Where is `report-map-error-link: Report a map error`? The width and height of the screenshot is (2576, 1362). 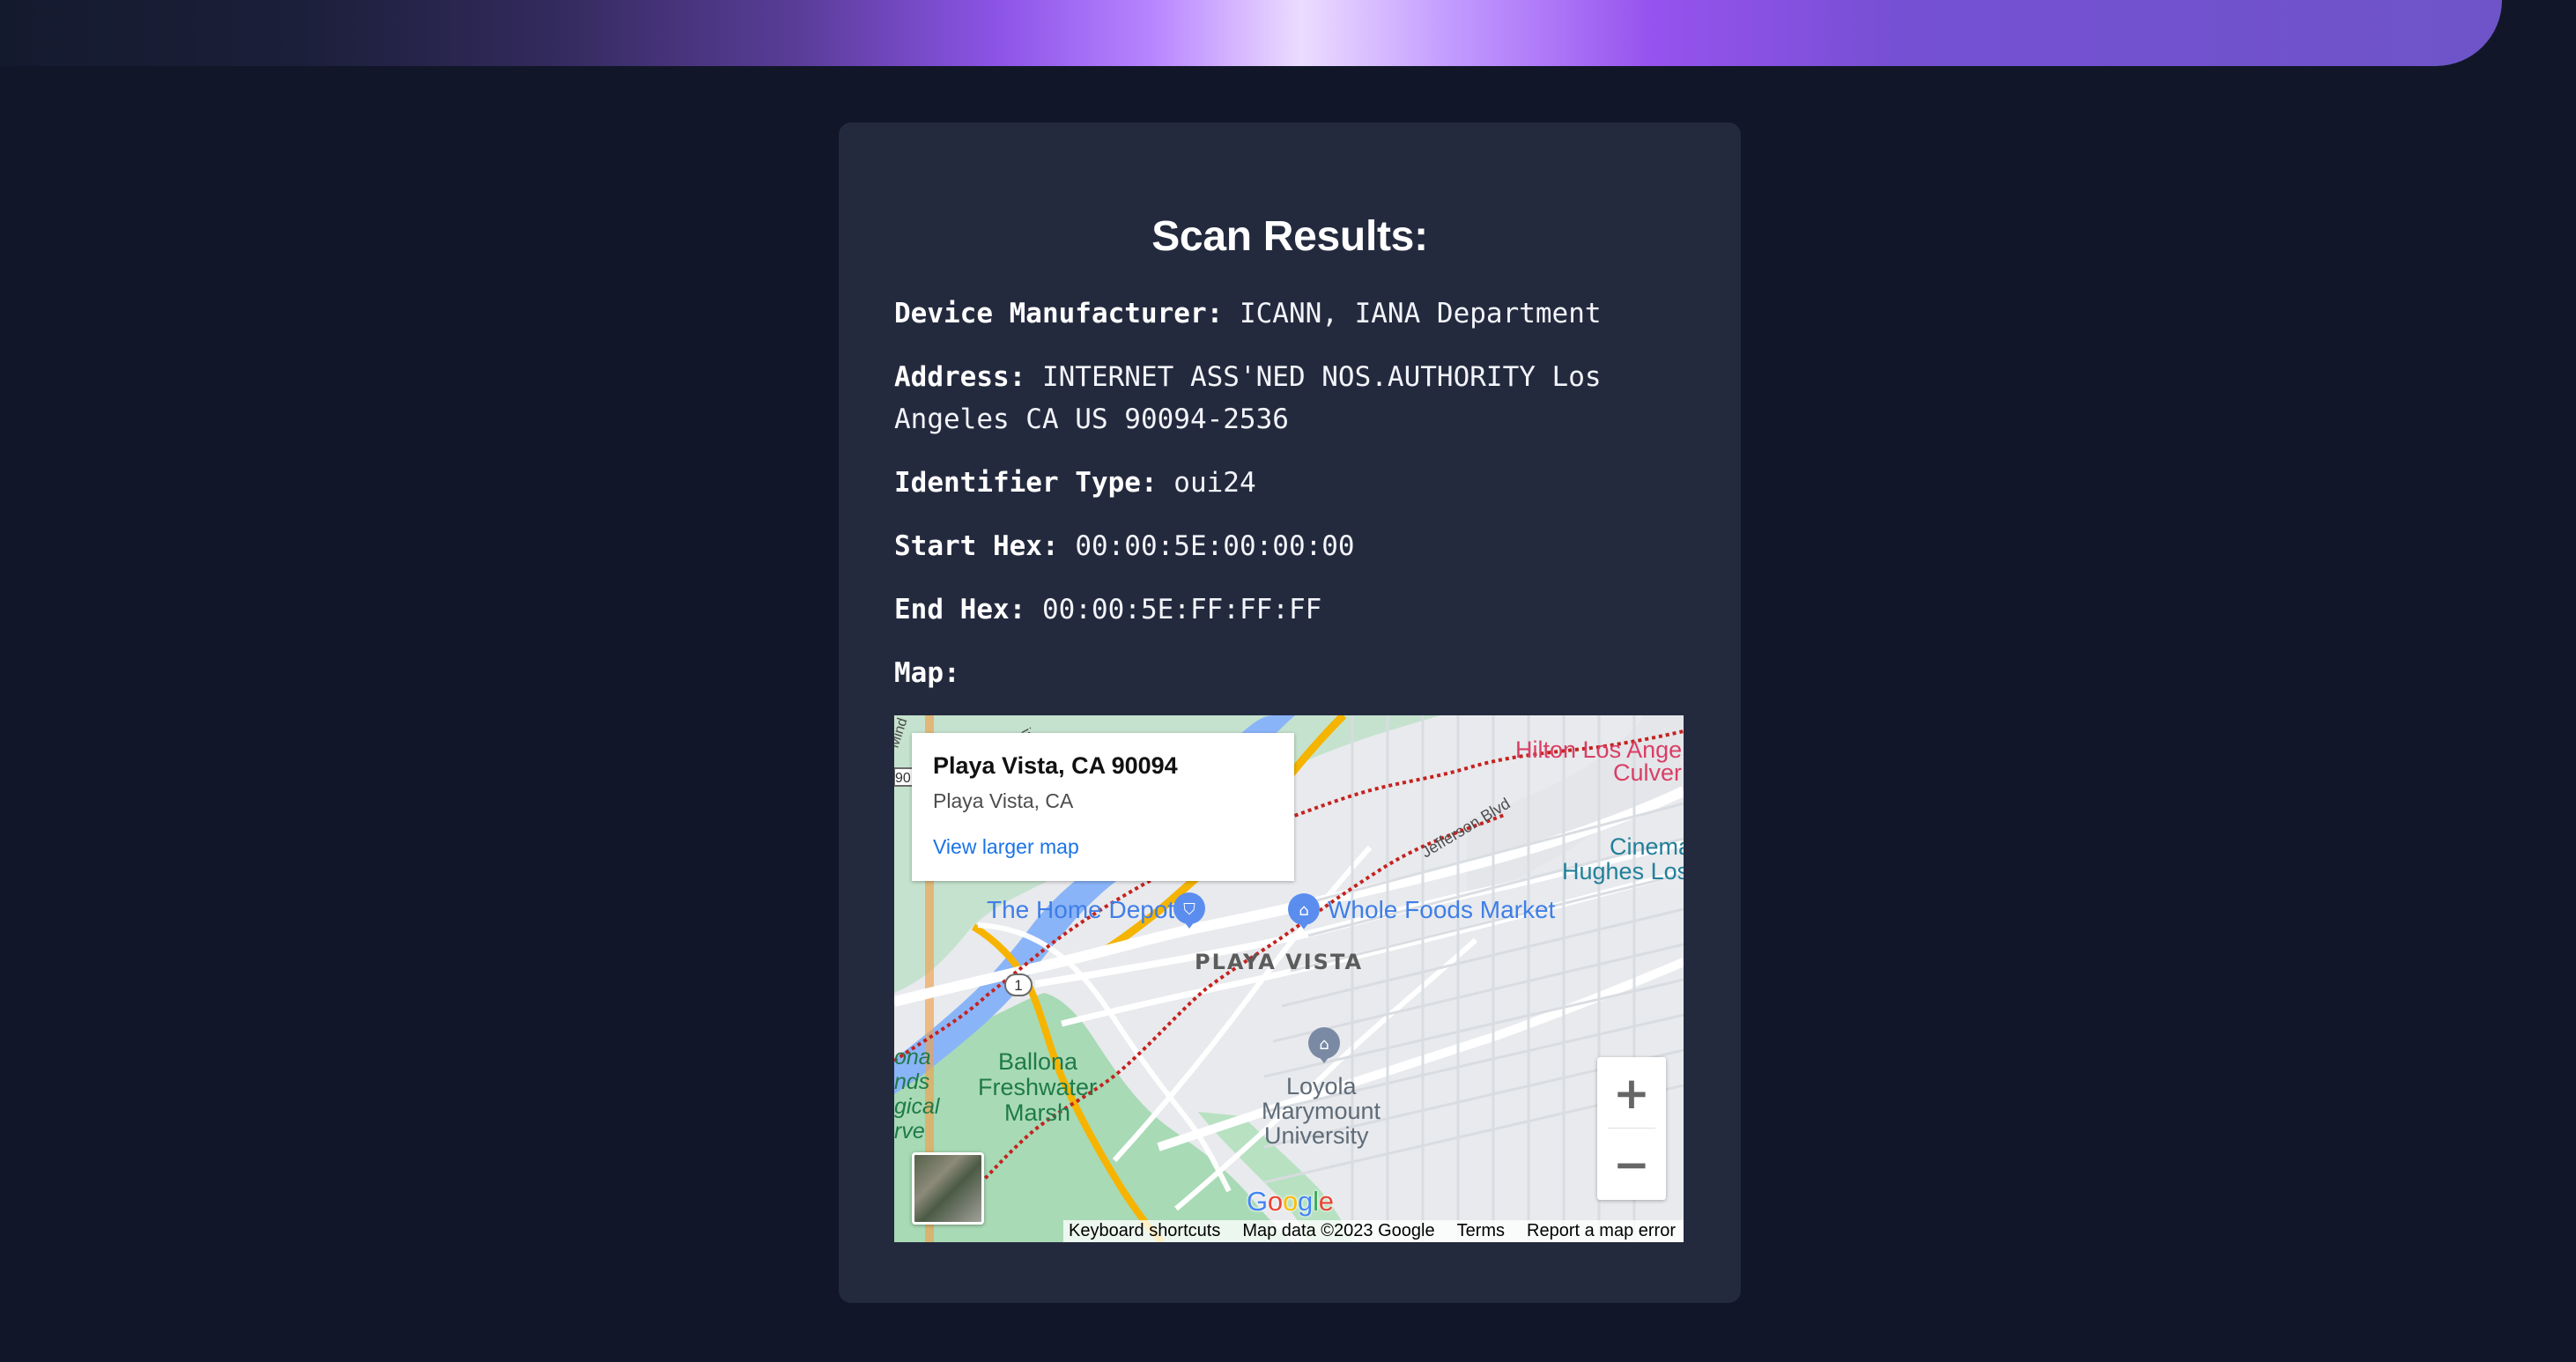
report-map-error-link: Report a map error is located at coordinates (1602, 1231).